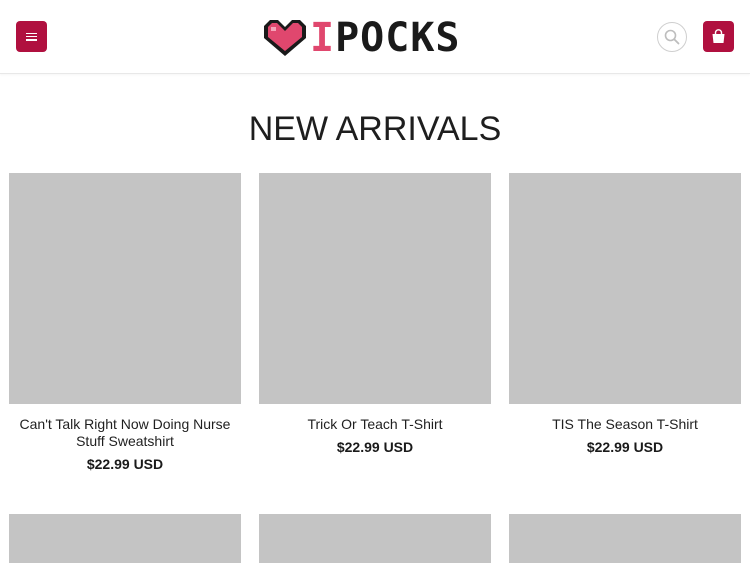 This screenshot has height=563, width=750. I want to click on menu-button, so click(31, 36).